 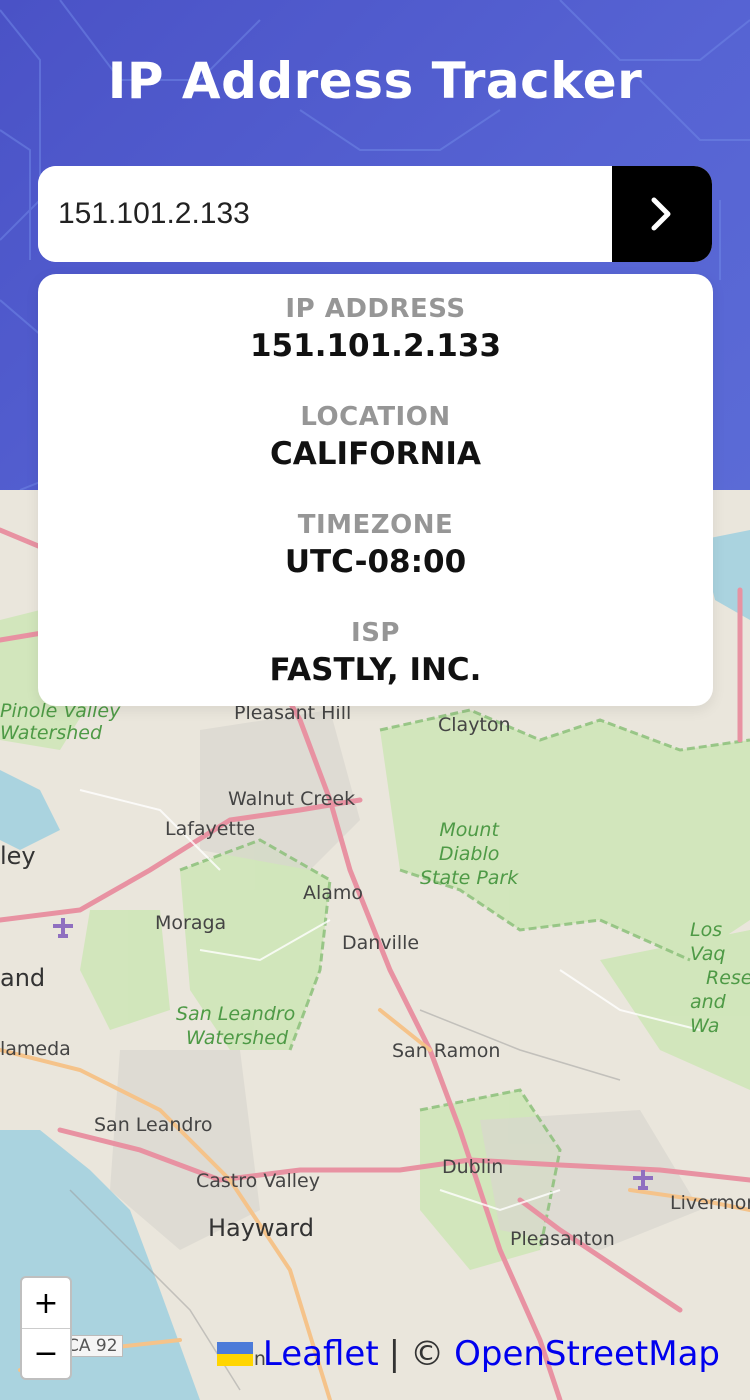 I want to click on map-label-livermore: Livermor, so click(x=710, y=1203).